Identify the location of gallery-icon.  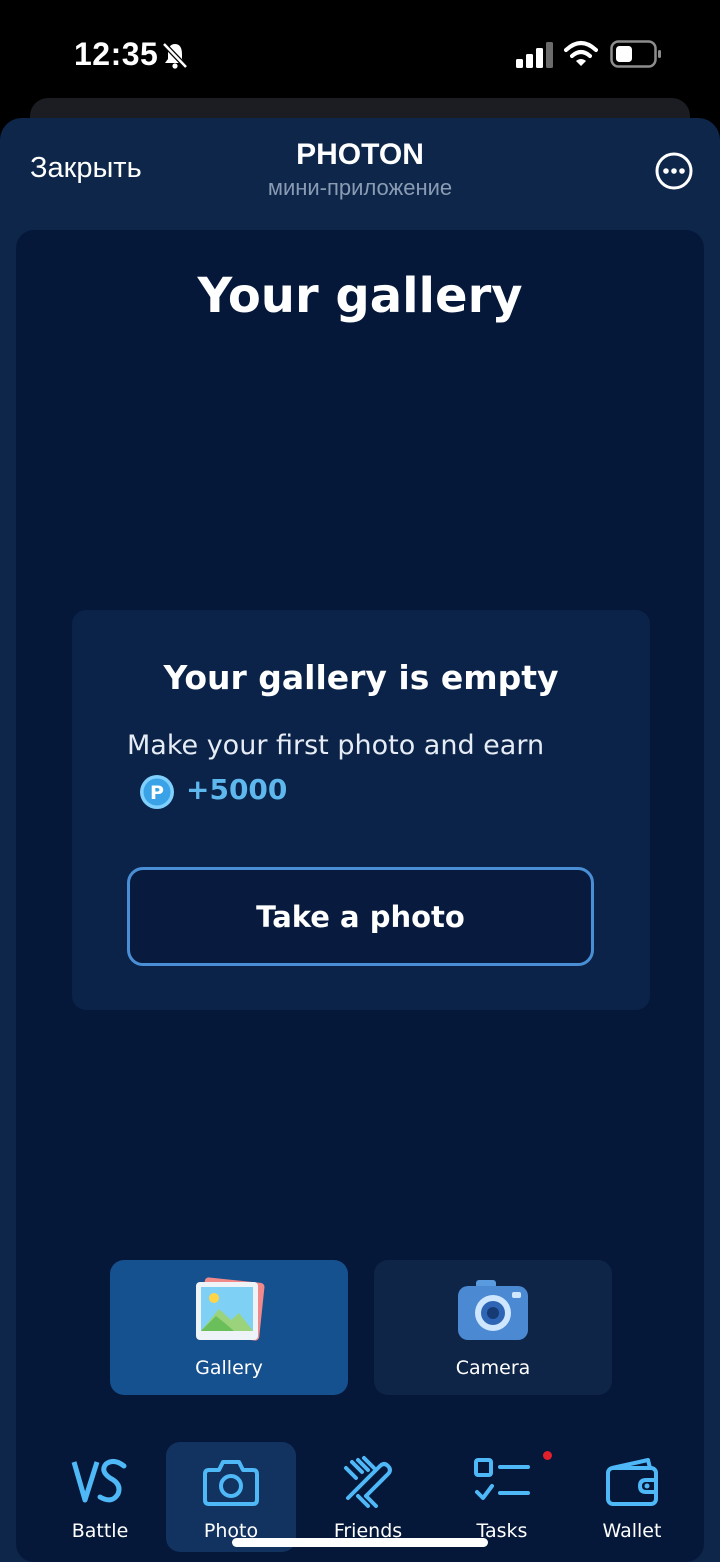
(230, 1309).